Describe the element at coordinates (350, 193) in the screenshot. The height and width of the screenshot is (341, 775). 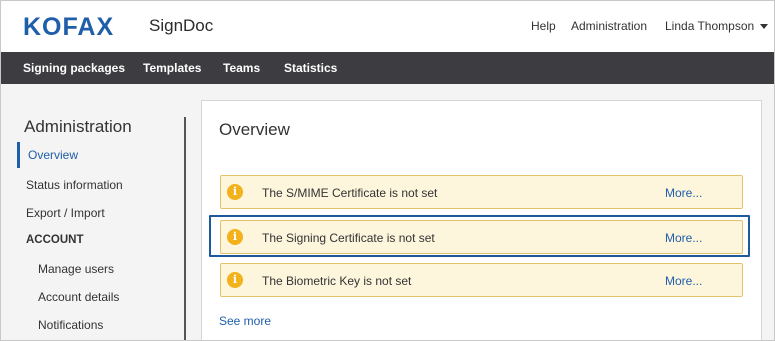
I see `alert-message: The S/MIME Certificate is not set` at that location.